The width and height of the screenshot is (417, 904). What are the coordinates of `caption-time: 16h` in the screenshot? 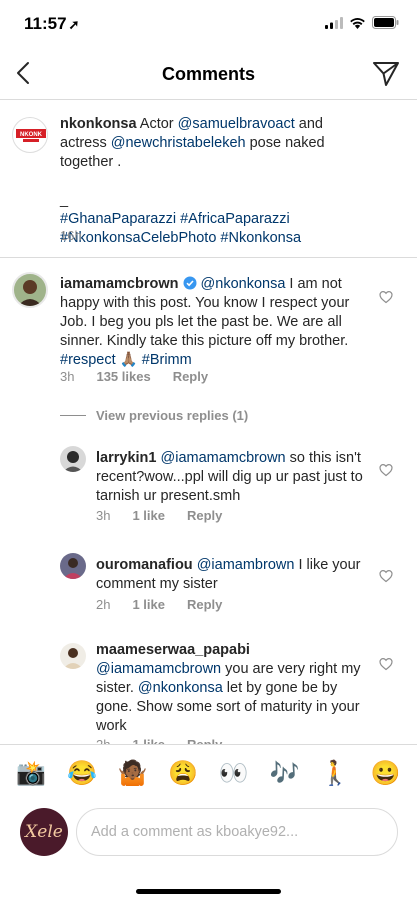 It's located at (71, 235).